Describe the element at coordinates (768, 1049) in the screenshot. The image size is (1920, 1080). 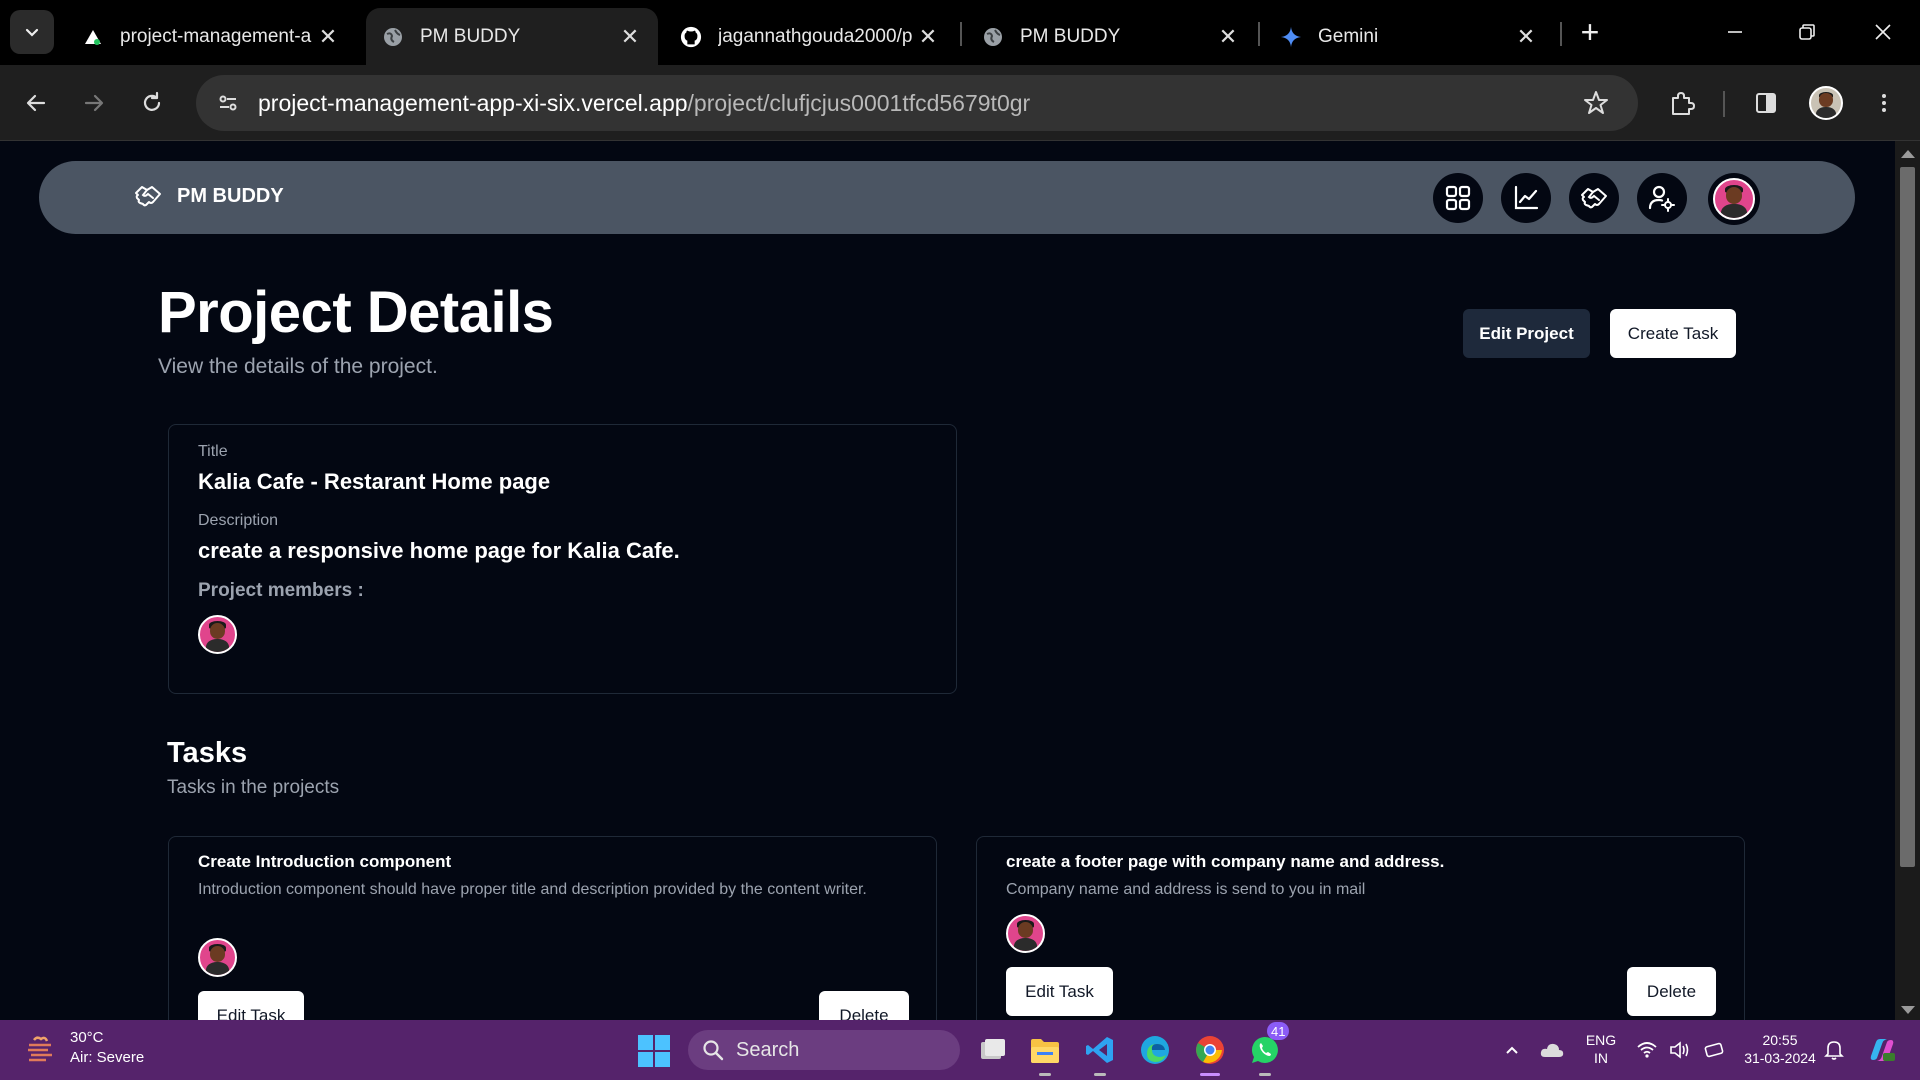
I see `search-placeholder: Search` at that location.